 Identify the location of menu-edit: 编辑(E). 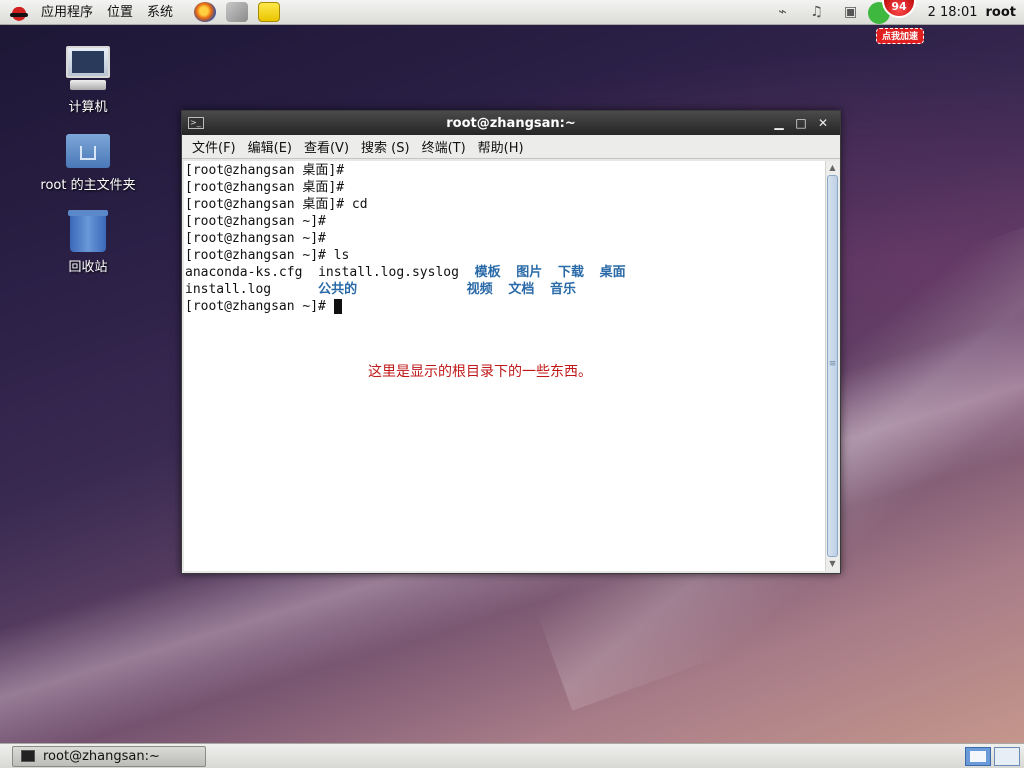
(270, 146).